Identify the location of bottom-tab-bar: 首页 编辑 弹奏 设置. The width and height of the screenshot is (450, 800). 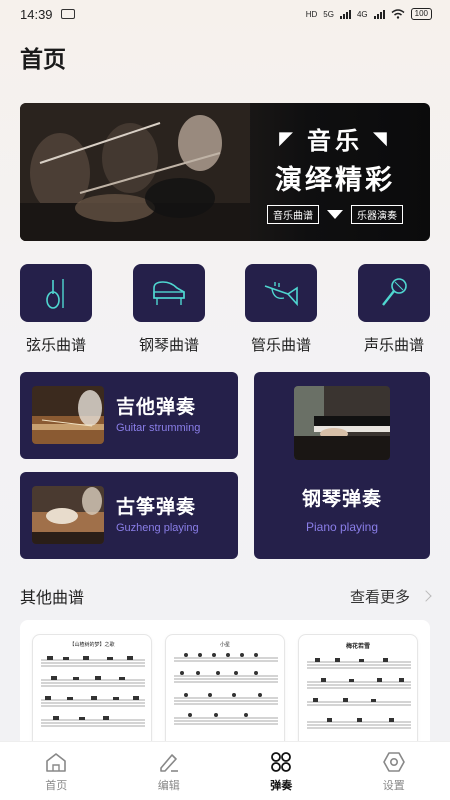
(225, 770).